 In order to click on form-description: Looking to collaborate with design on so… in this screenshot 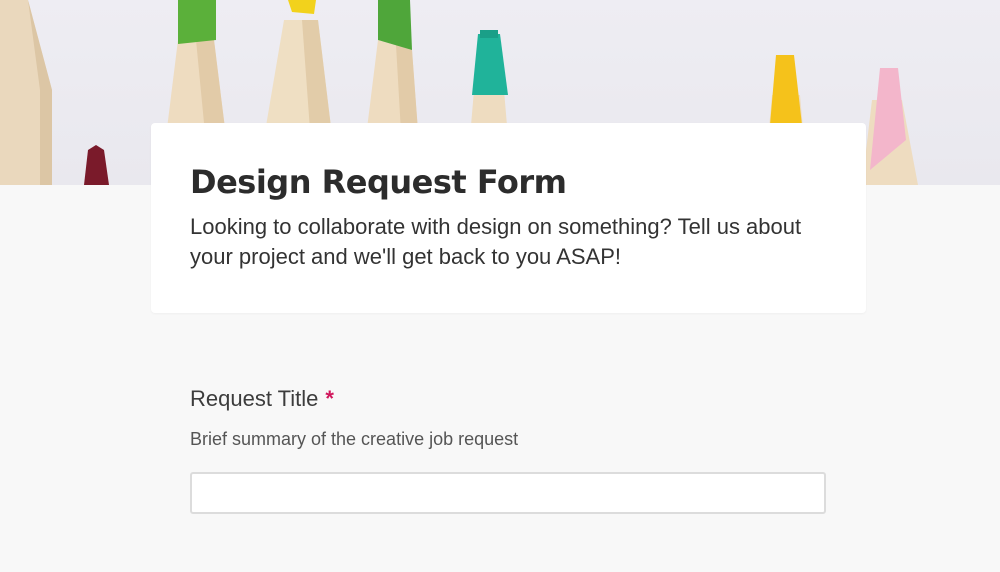, I will do `click(496, 242)`.